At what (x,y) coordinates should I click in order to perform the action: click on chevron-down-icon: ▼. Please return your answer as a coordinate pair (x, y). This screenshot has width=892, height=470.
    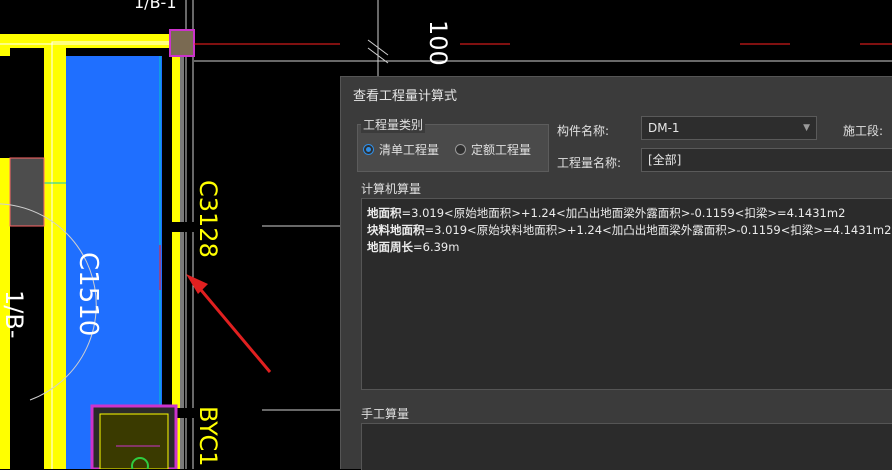
    Looking at the image, I should click on (806, 128).